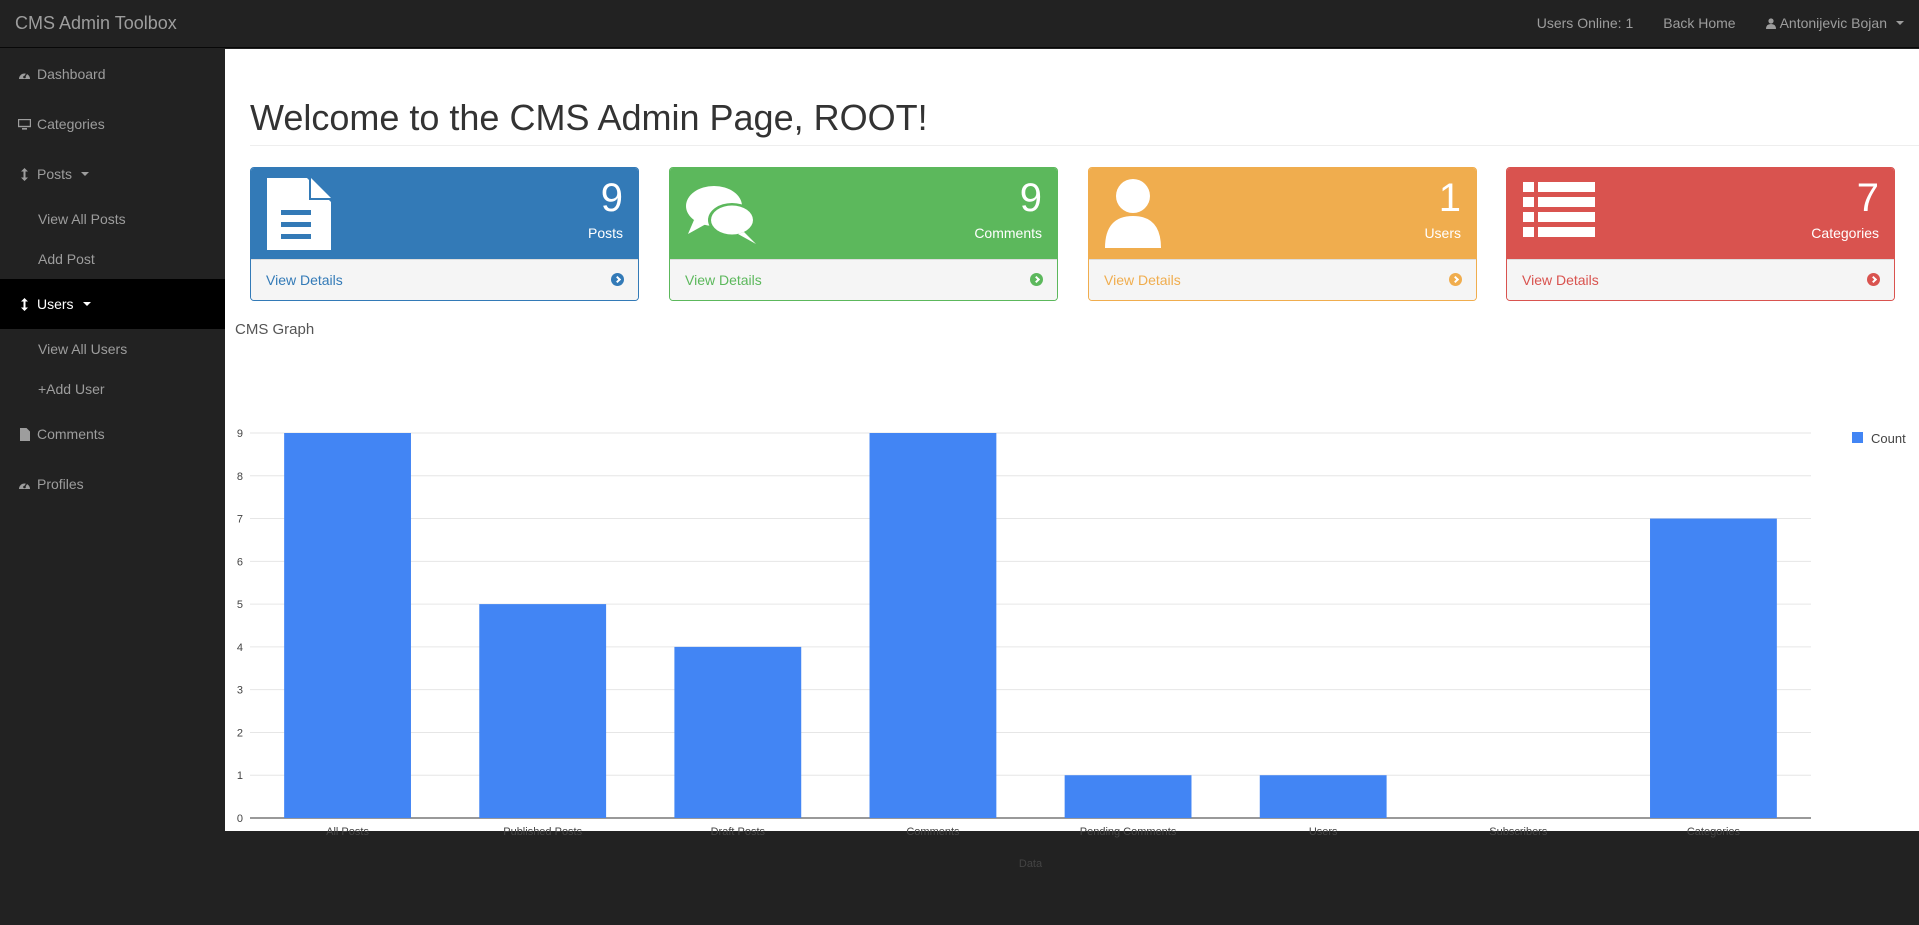  I want to click on brand-link: CMS Admin Toolbox, so click(96, 23).